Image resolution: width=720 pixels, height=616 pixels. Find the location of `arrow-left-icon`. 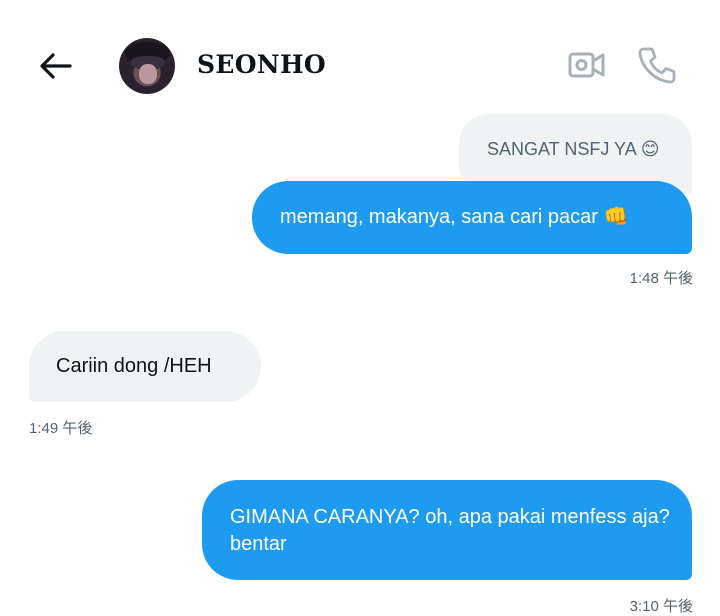

arrow-left-icon is located at coordinates (56, 66).